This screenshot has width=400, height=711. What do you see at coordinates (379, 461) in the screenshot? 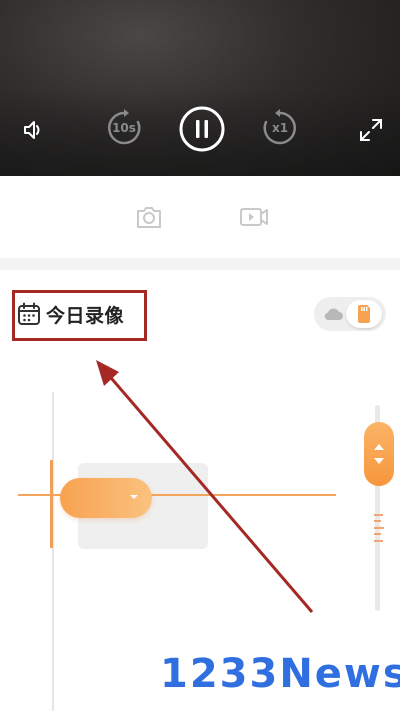
I see `chevron-down-icon` at bounding box center [379, 461].